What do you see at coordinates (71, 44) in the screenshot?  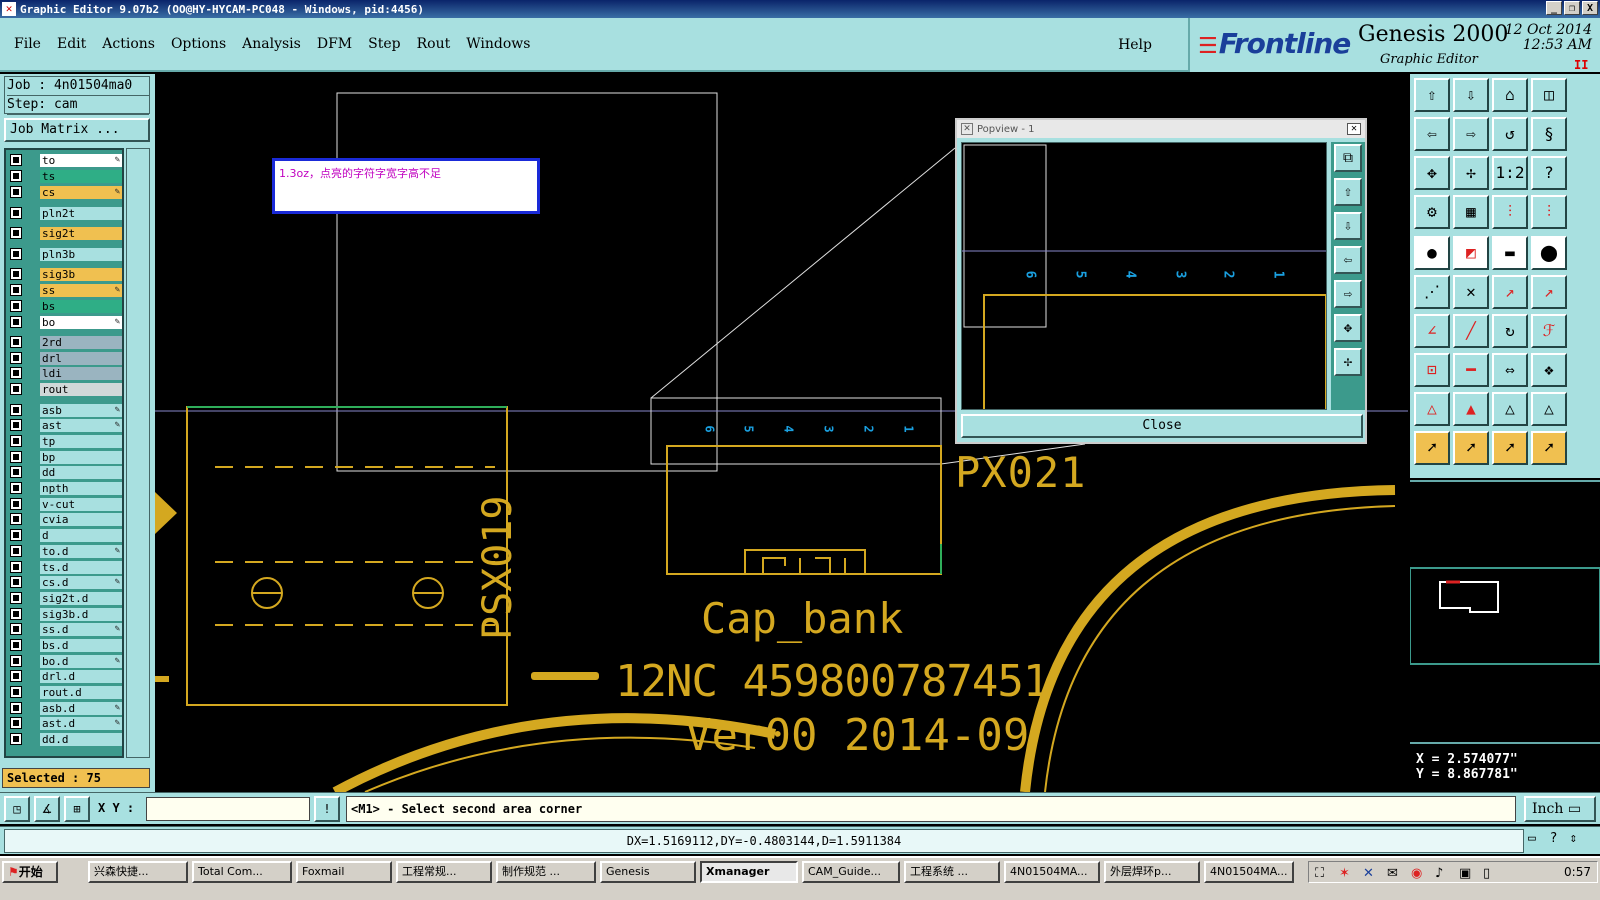 I see `menu-edit: Edit` at bounding box center [71, 44].